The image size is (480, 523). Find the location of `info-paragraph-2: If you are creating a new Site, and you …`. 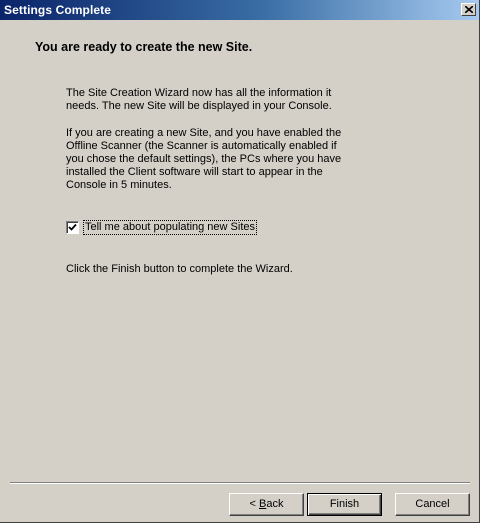

info-paragraph-2: If you are creating a new Site, and you … is located at coordinates (204, 159).